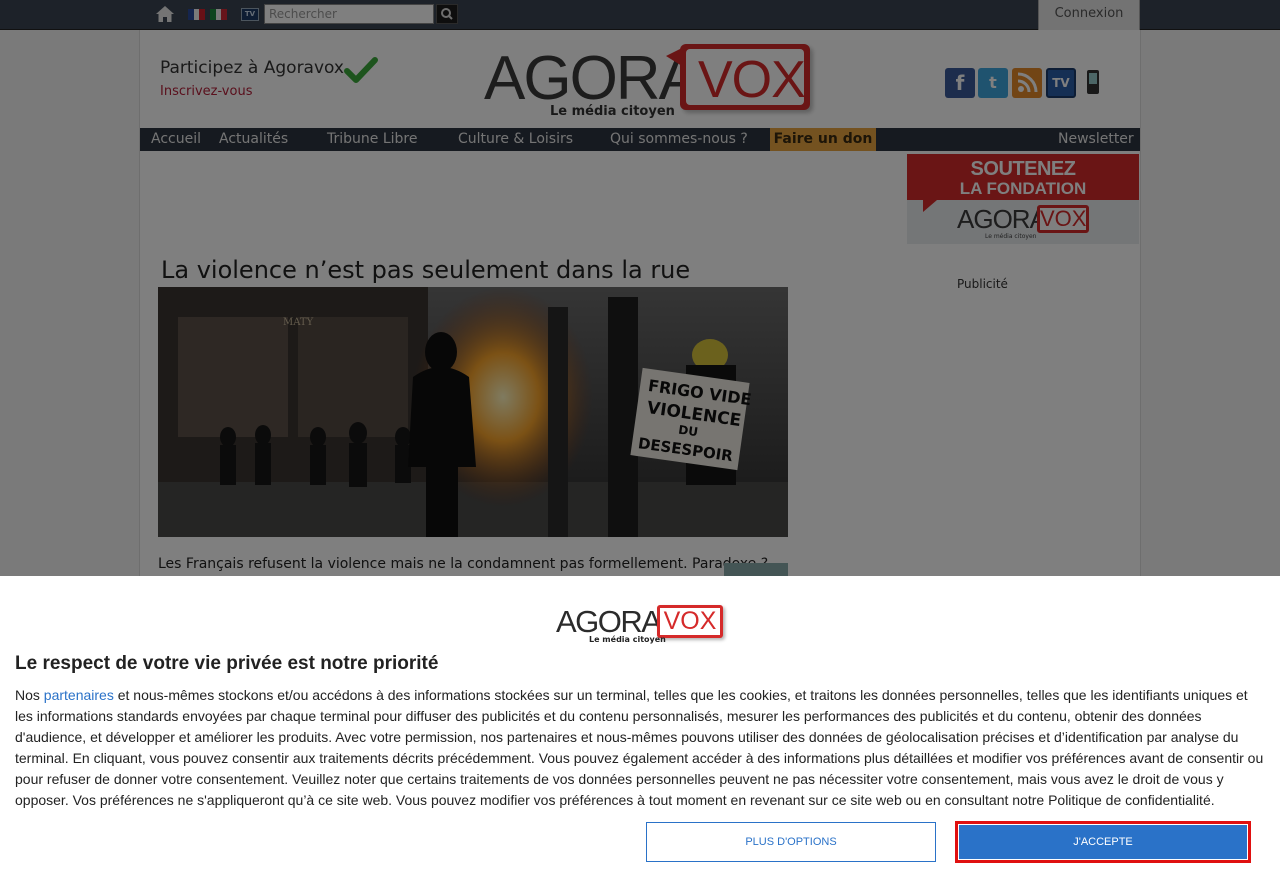 This screenshot has height=887, width=1280. Describe the element at coordinates (690, 621) in the screenshot. I see `consent-logo-vox: VOX` at that location.